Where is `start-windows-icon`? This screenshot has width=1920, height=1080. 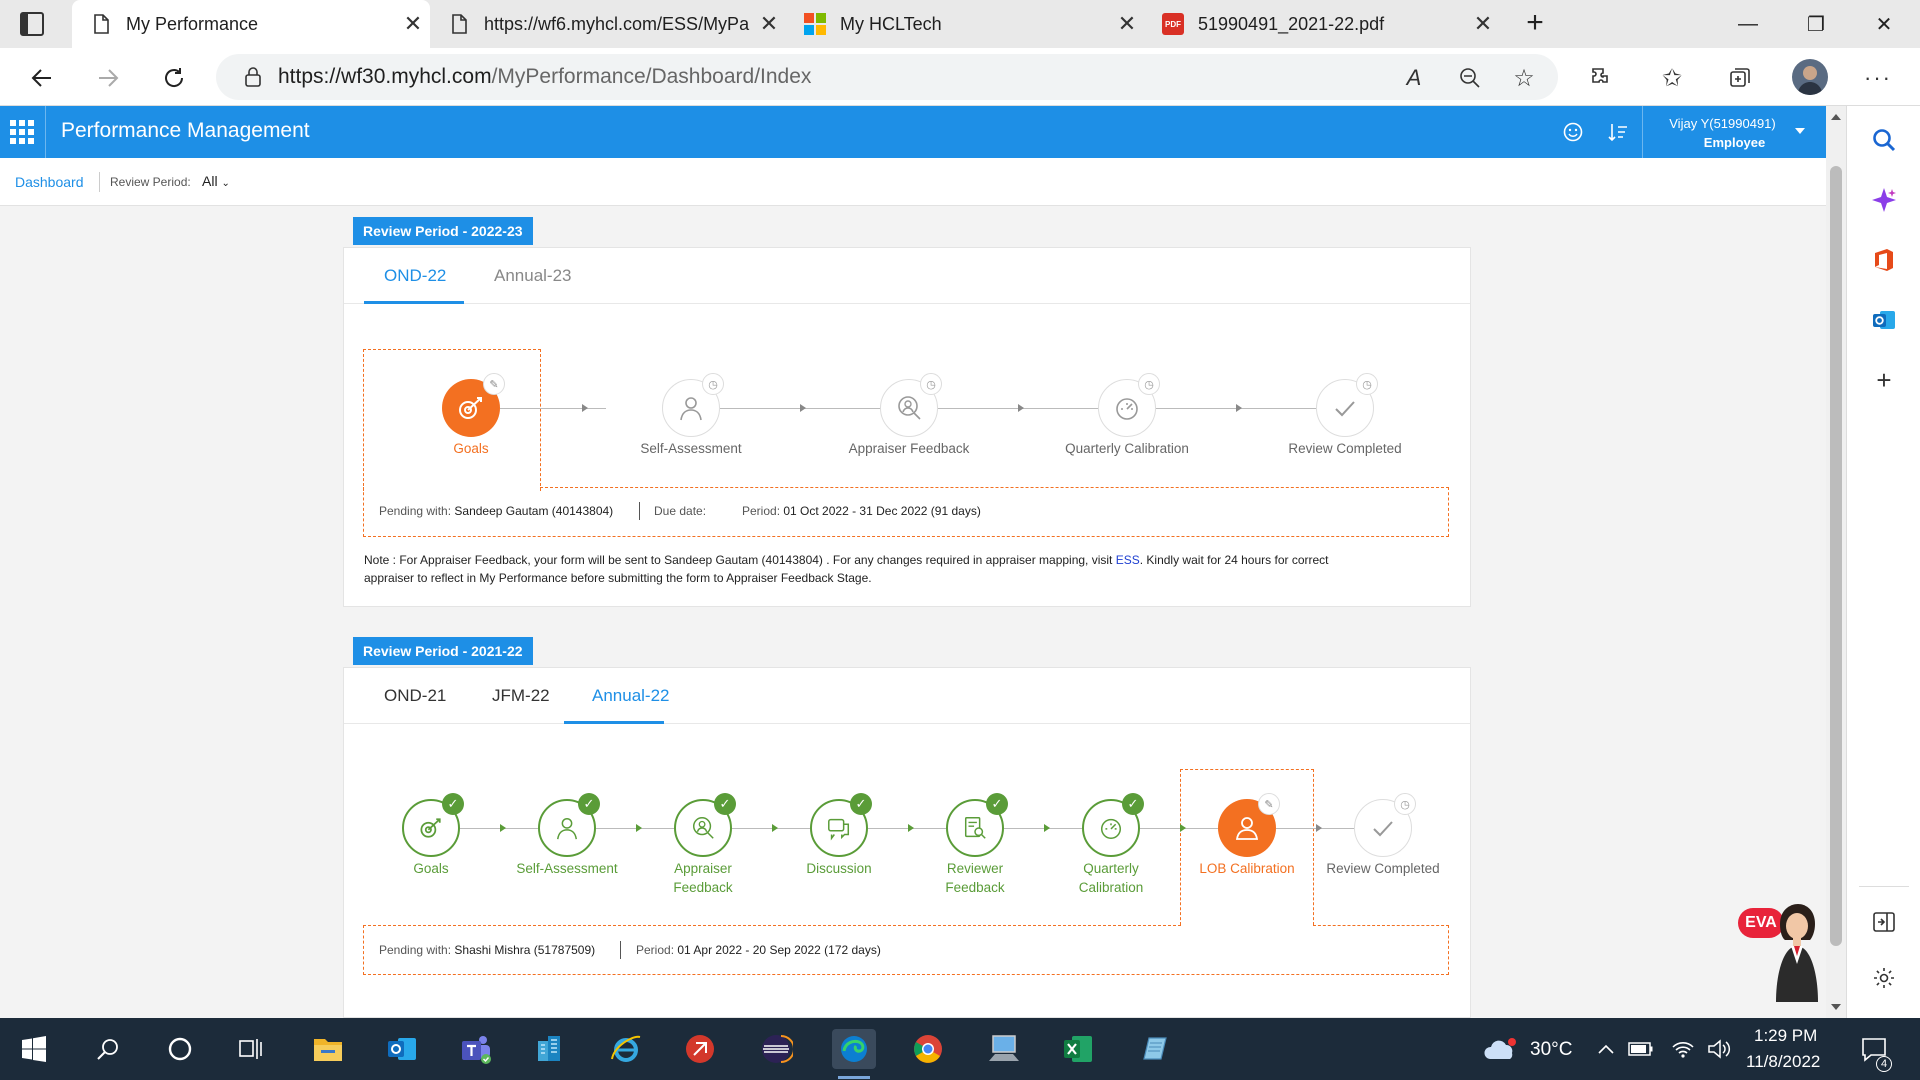
start-windows-icon is located at coordinates (34, 1049).